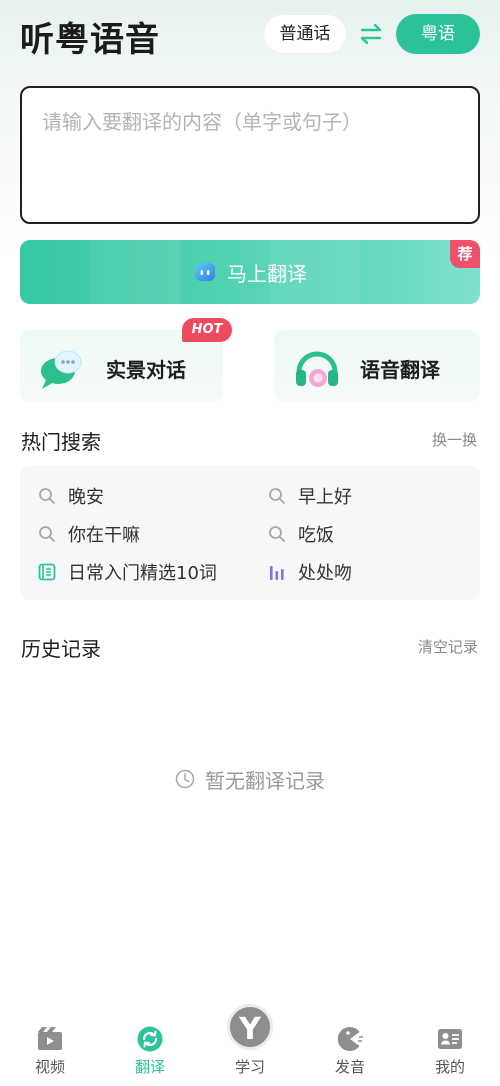 The width and height of the screenshot is (500, 1086). I want to click on hot-item-goodnight: 晚安, so click(71, 496).